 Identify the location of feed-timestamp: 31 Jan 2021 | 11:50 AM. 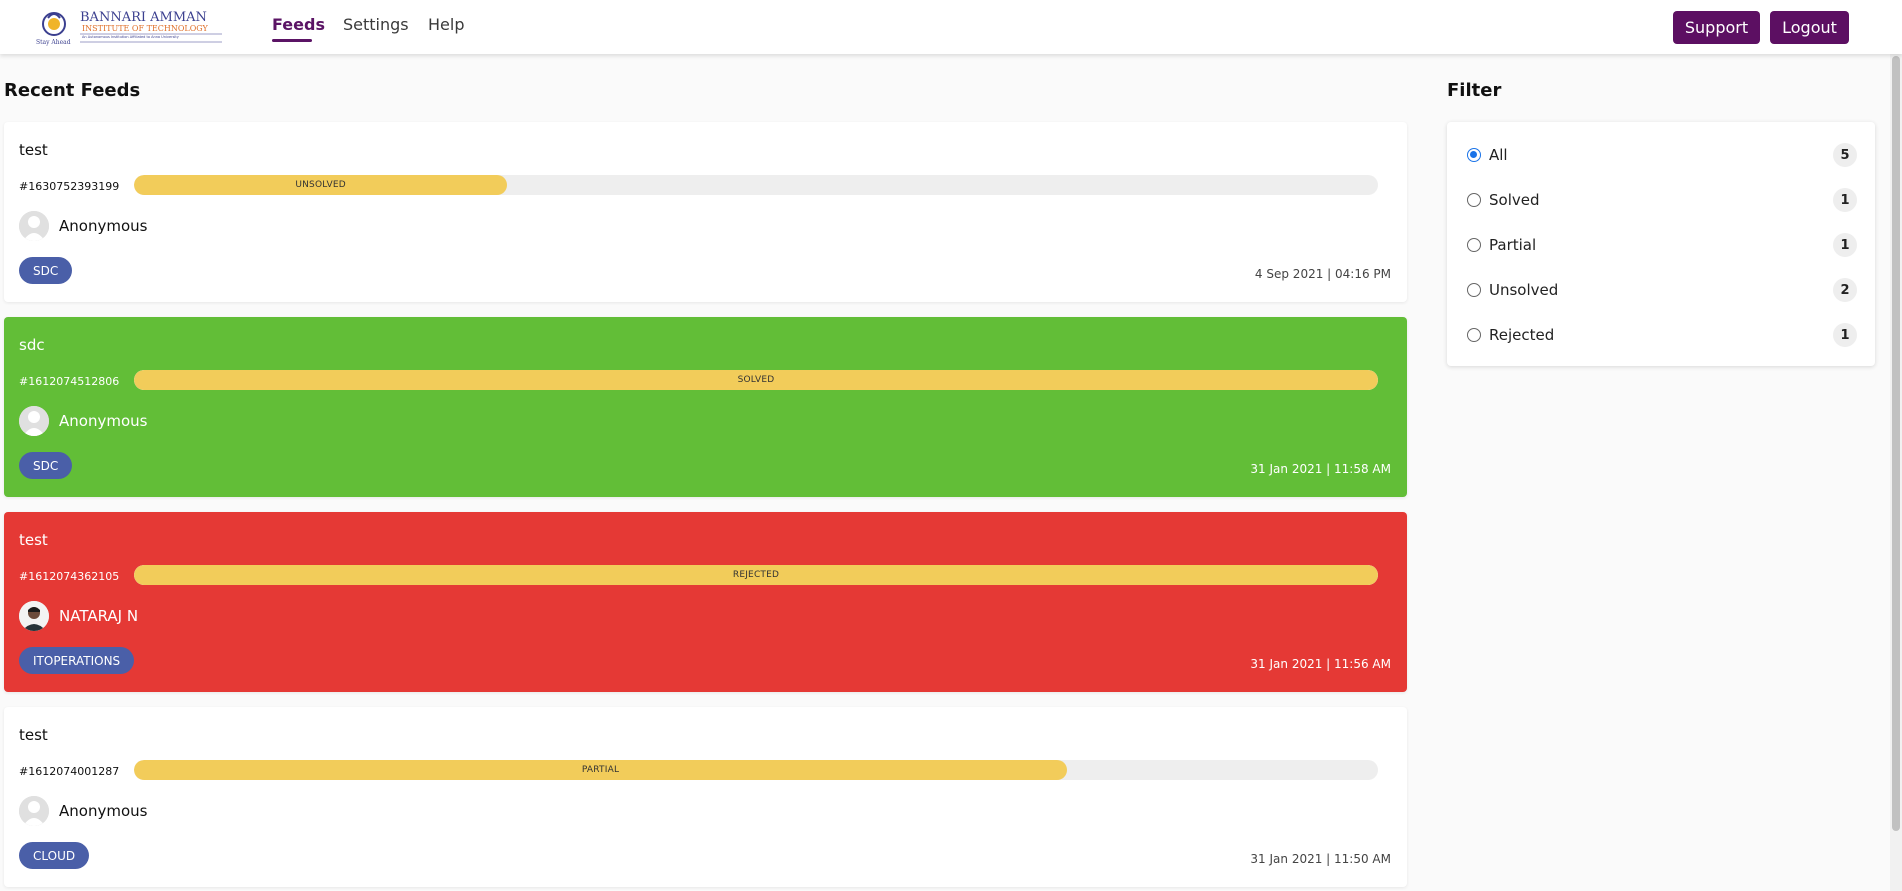
(1320, 859).